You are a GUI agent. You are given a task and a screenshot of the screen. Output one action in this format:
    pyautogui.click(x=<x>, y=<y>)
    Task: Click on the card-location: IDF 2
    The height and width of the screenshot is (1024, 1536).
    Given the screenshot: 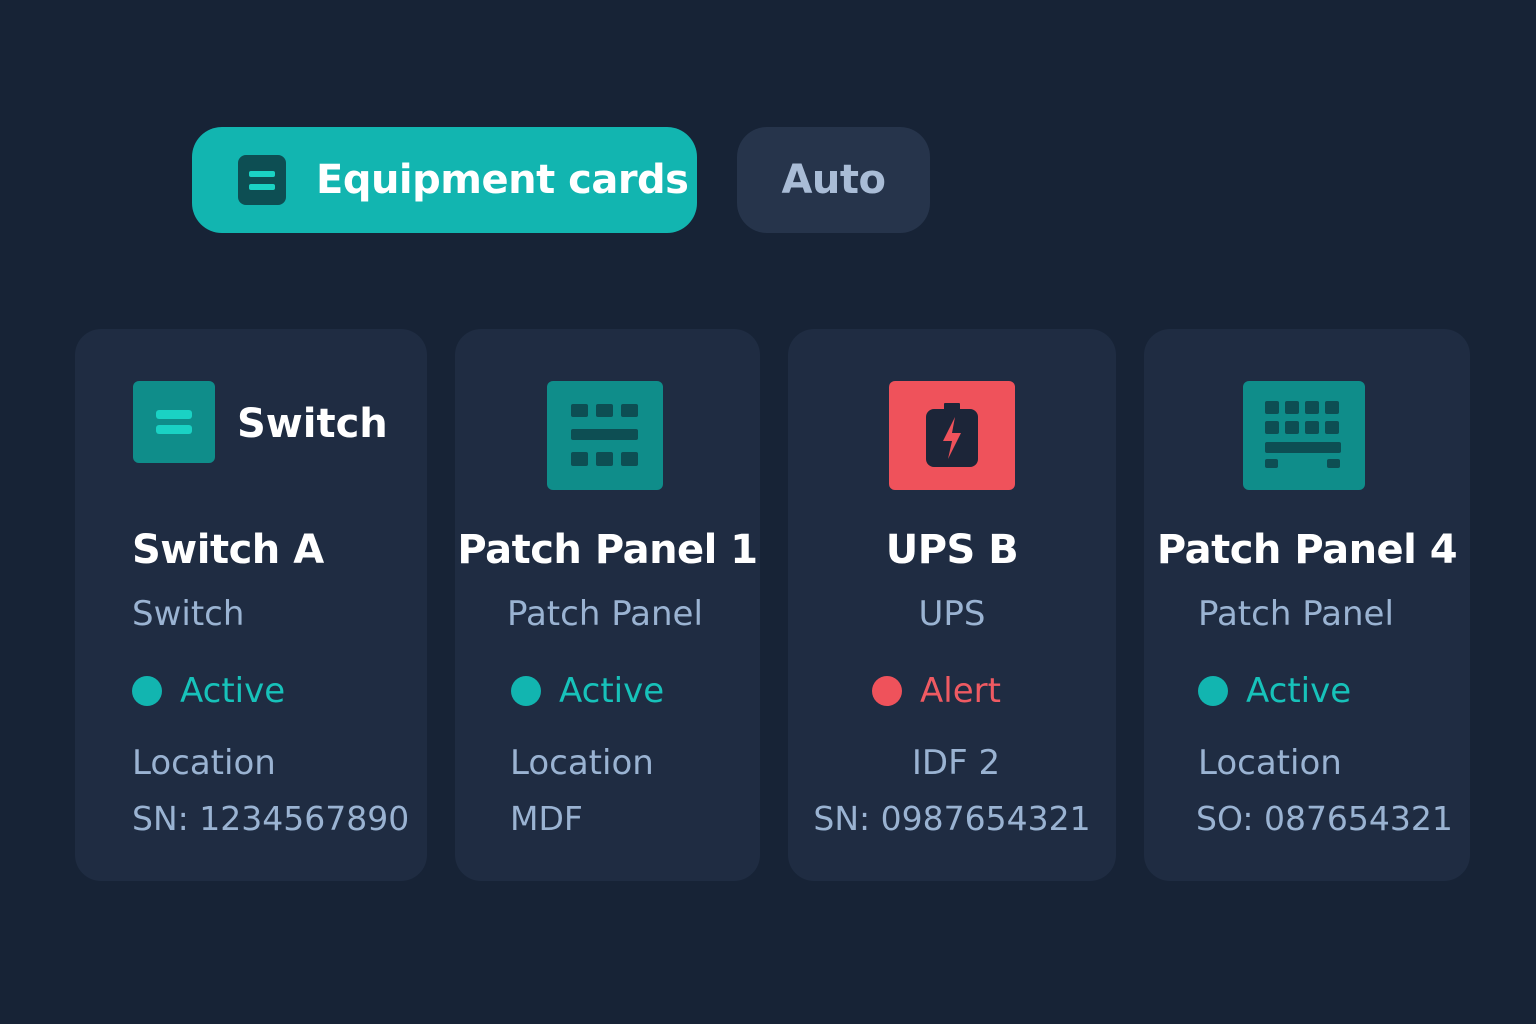 What is the action you would take?
    pyautogui.click(x=956, y=763)
    